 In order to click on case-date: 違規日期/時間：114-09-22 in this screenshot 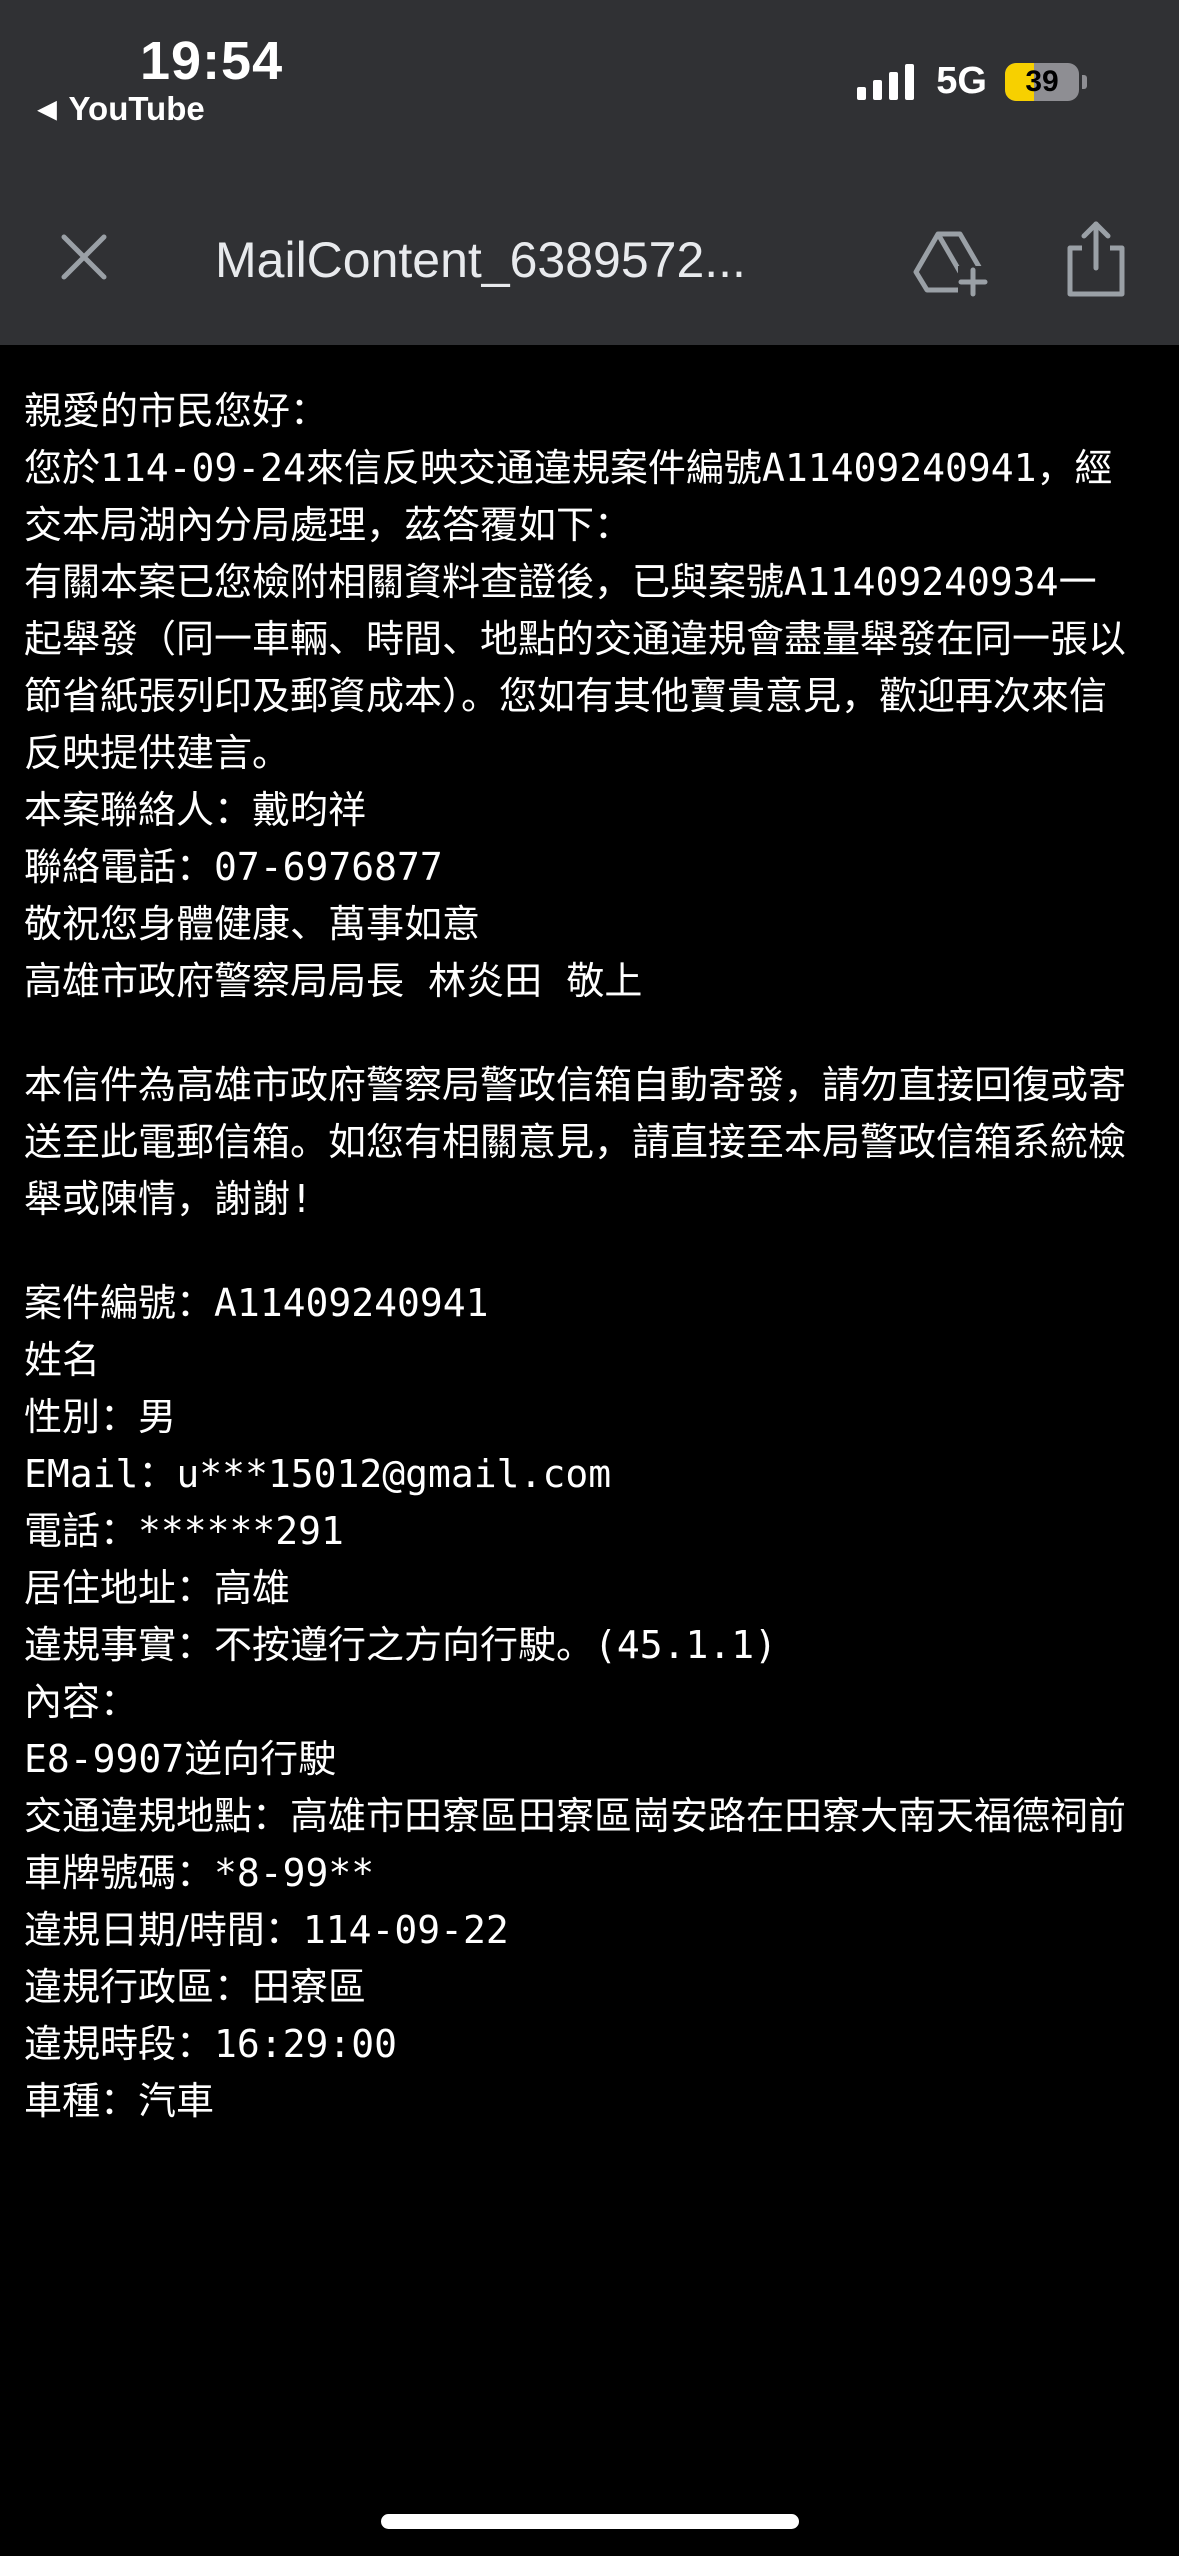, I will do `click(266, 1930)`.